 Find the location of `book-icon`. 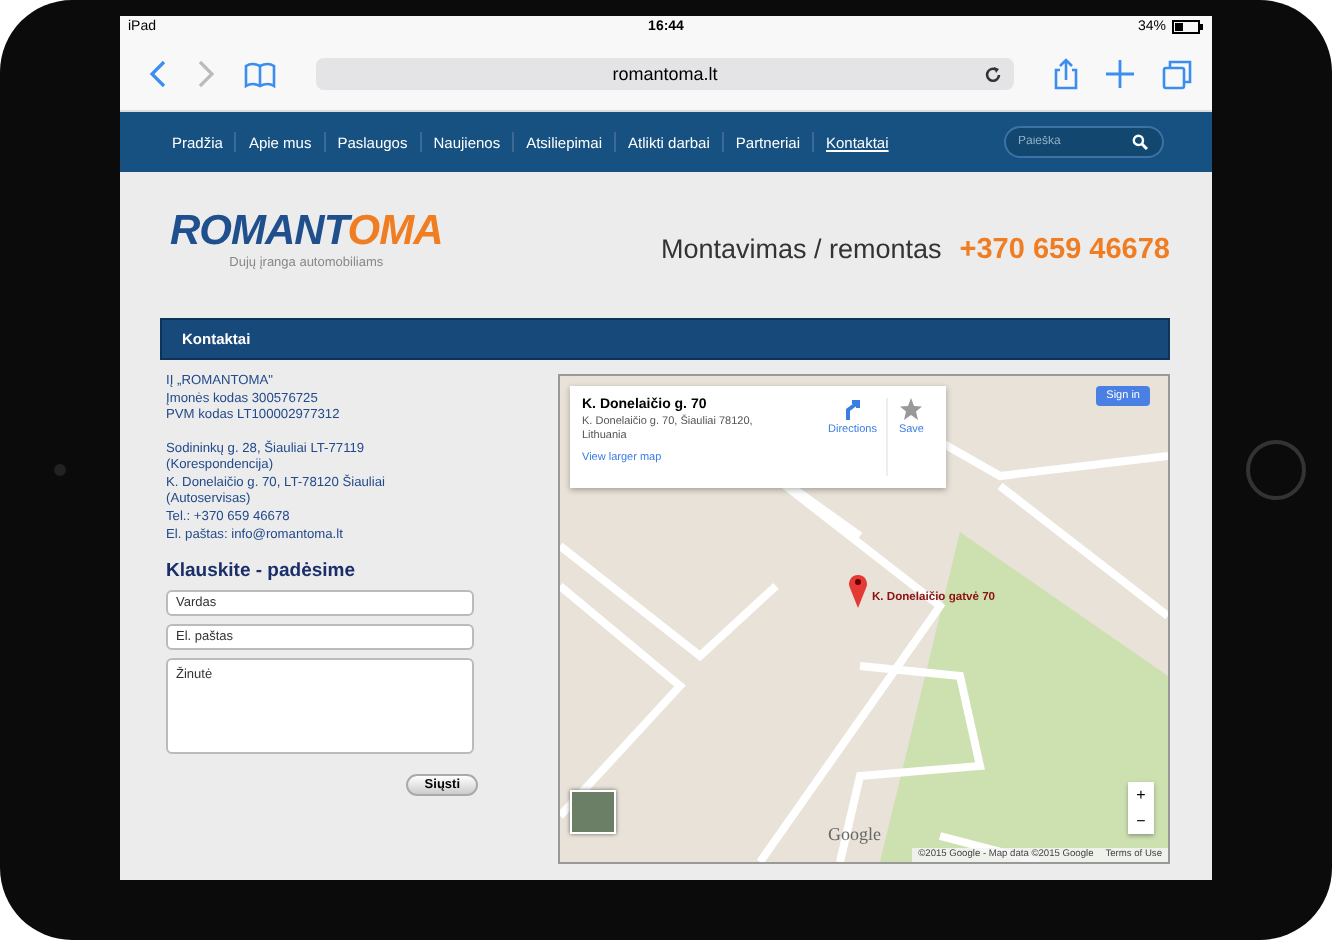

book-icon is located at coordinates (260, 74).